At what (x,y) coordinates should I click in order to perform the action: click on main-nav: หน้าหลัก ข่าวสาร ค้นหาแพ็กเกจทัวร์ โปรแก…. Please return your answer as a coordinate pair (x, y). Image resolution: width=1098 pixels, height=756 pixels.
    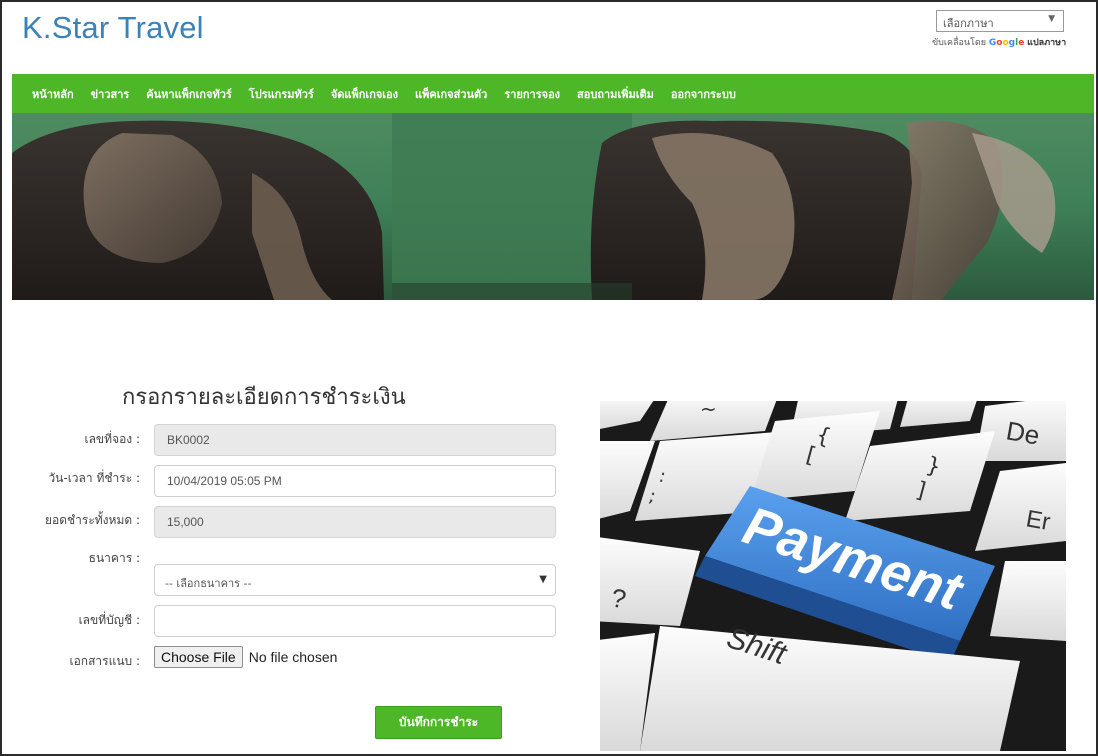
    Looking at the image, I should click on (553, 93).